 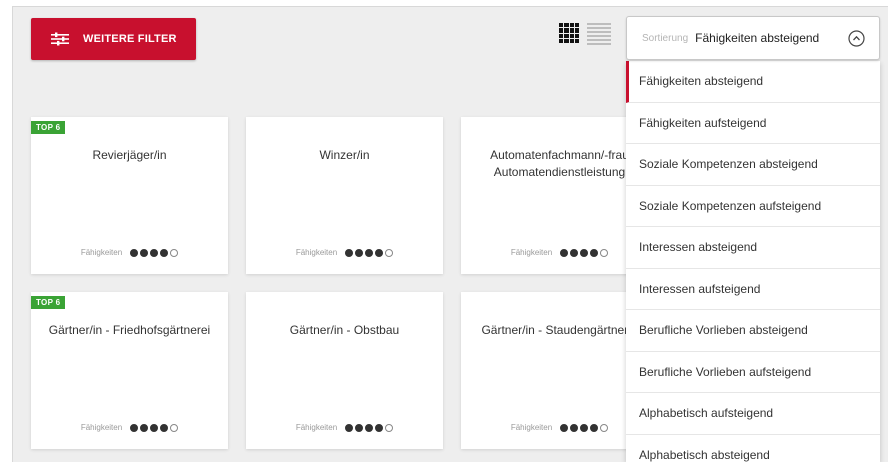 I want to click on sliders-icon, so click(x=60, y=39).